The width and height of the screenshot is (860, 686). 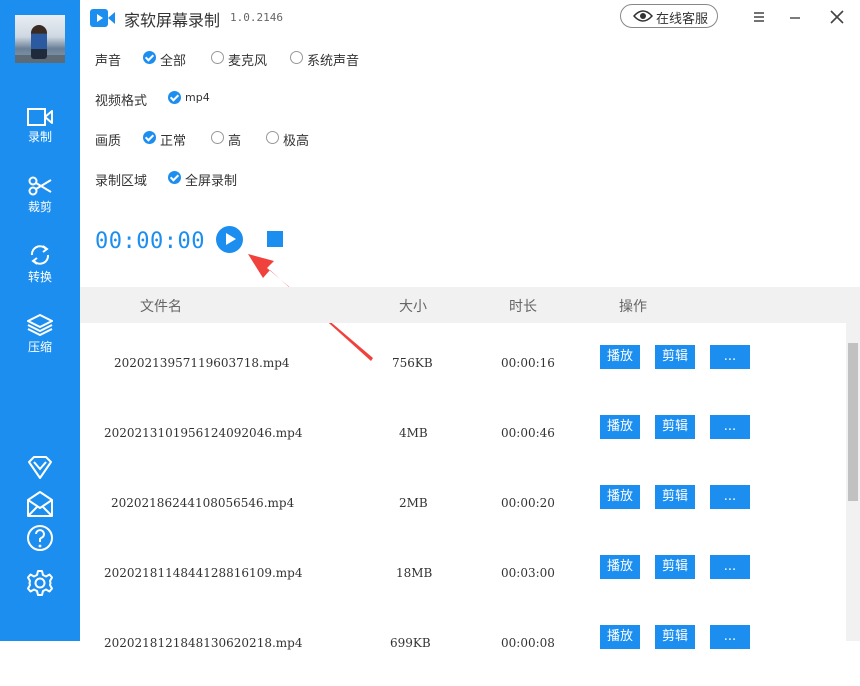 What do you see at coordinates (203, 503) in the screenshot?
I see `file-name: 20202186244108056546.mp4` at bounding box center [203, 503].